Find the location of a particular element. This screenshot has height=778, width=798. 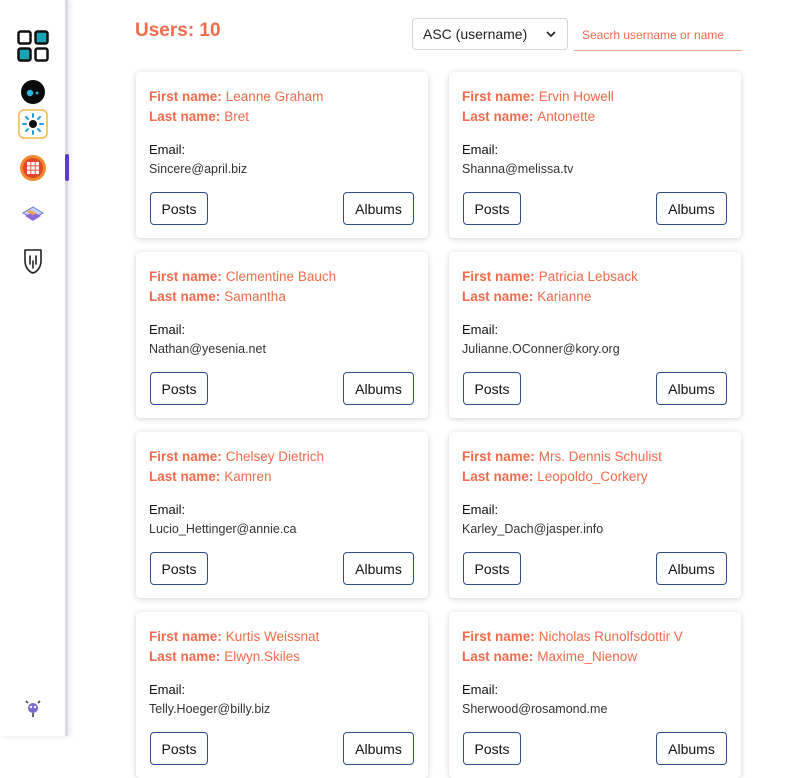

last-name-value: Antonette is located at coordinates (566, 116).